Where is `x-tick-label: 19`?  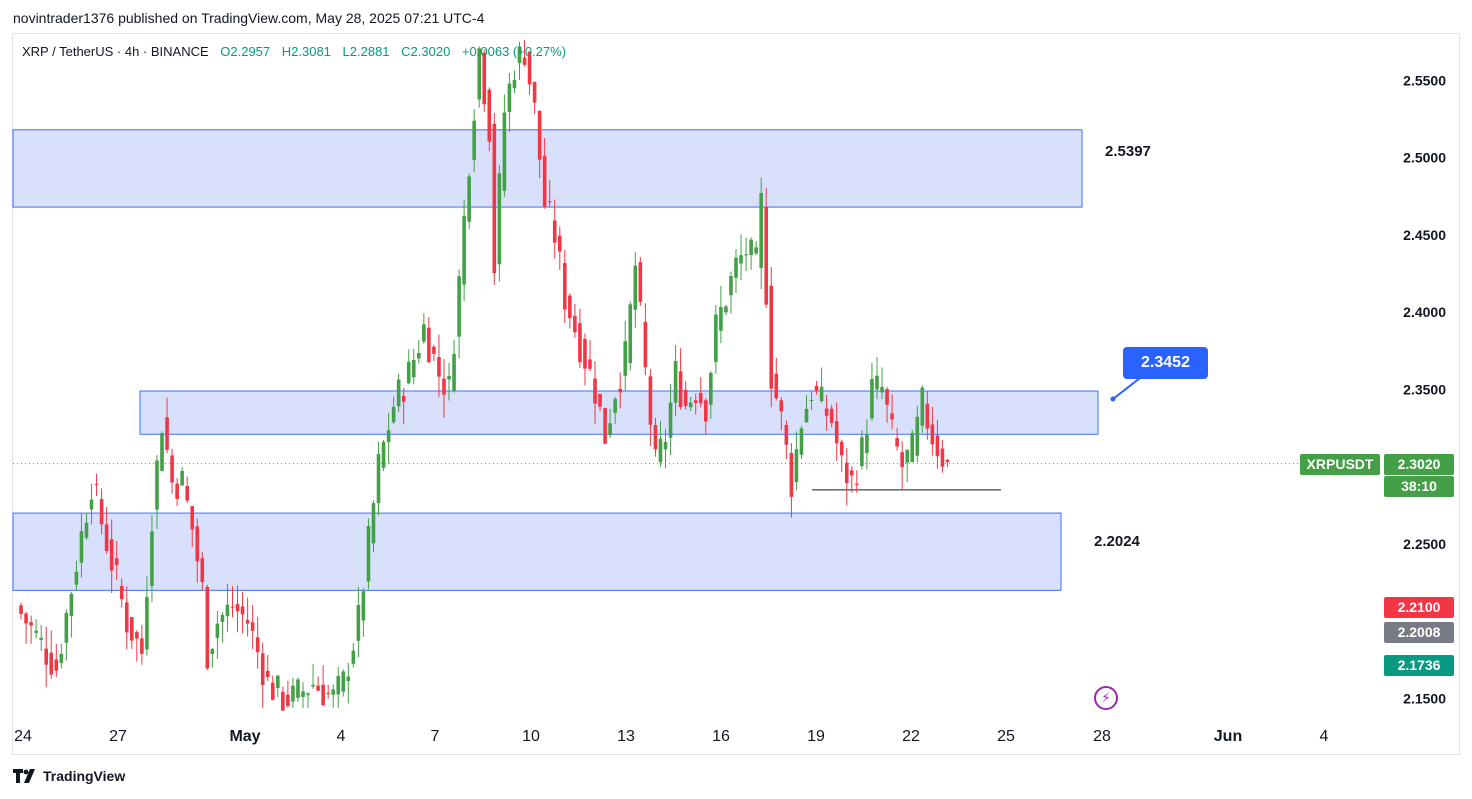
x-tick-label: 19 is located at coordinates (816, 736).